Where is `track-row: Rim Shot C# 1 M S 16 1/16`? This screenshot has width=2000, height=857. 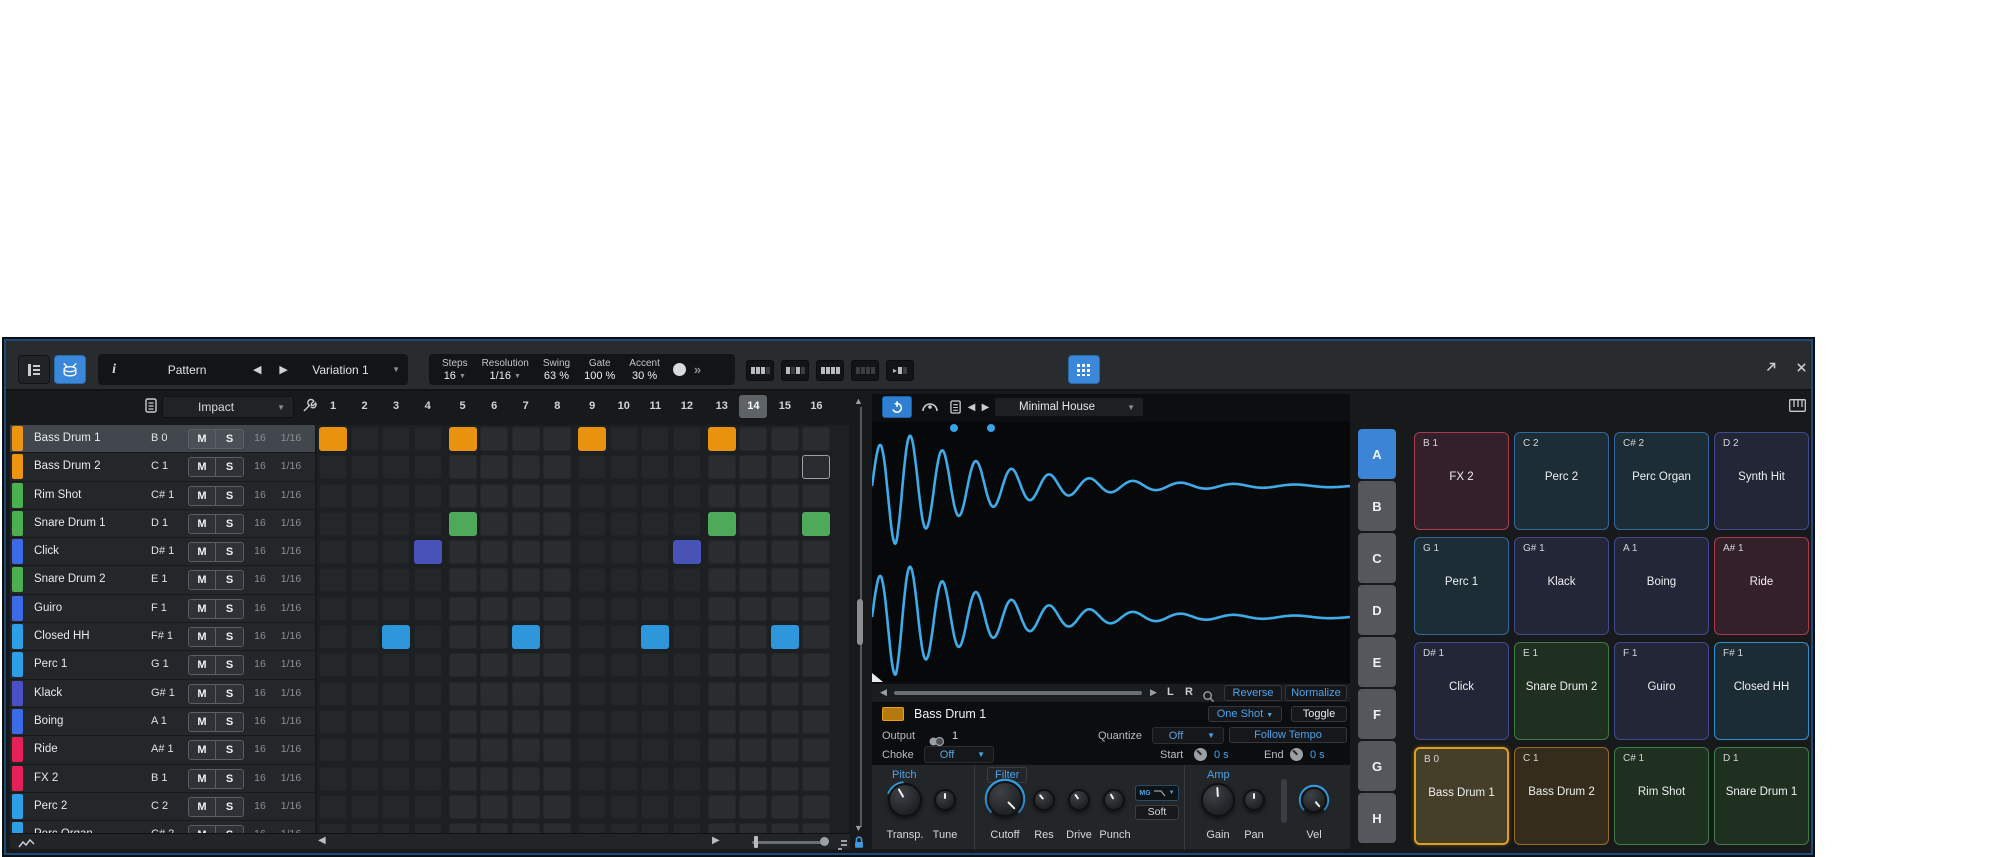 track-row: Rim Shot C# 1 M S 16 1/16 is located at coordinates (162, 495).